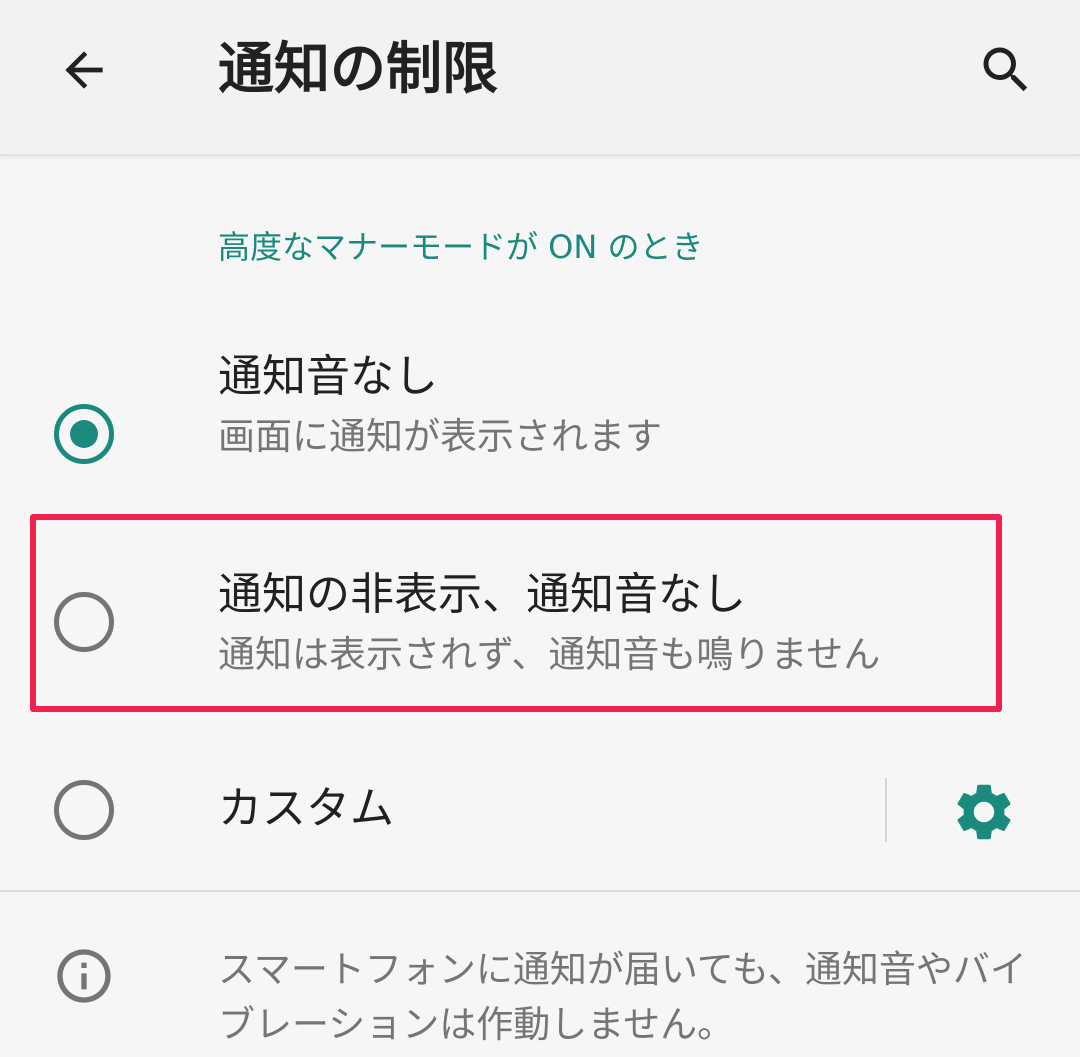 Image resolution: width=1080 pixels, height=1057 pixels. What do you see at coordinates (358, 69) in the screenshot?
I see `page-title: 通知の制限` at bounding box center [358, 69].